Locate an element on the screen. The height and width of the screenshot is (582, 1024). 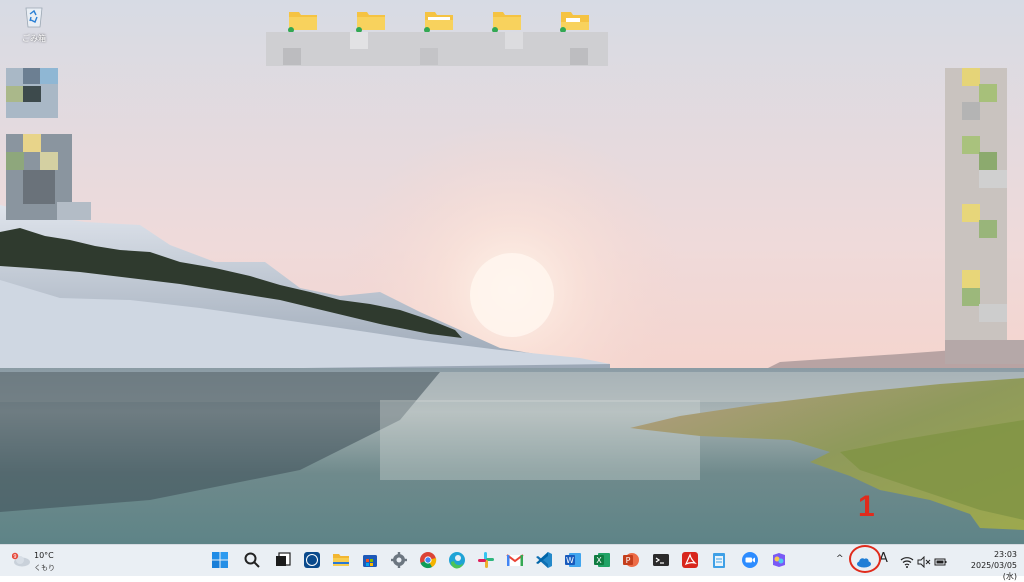
network-tray-button is located at coordinates (907, 562).